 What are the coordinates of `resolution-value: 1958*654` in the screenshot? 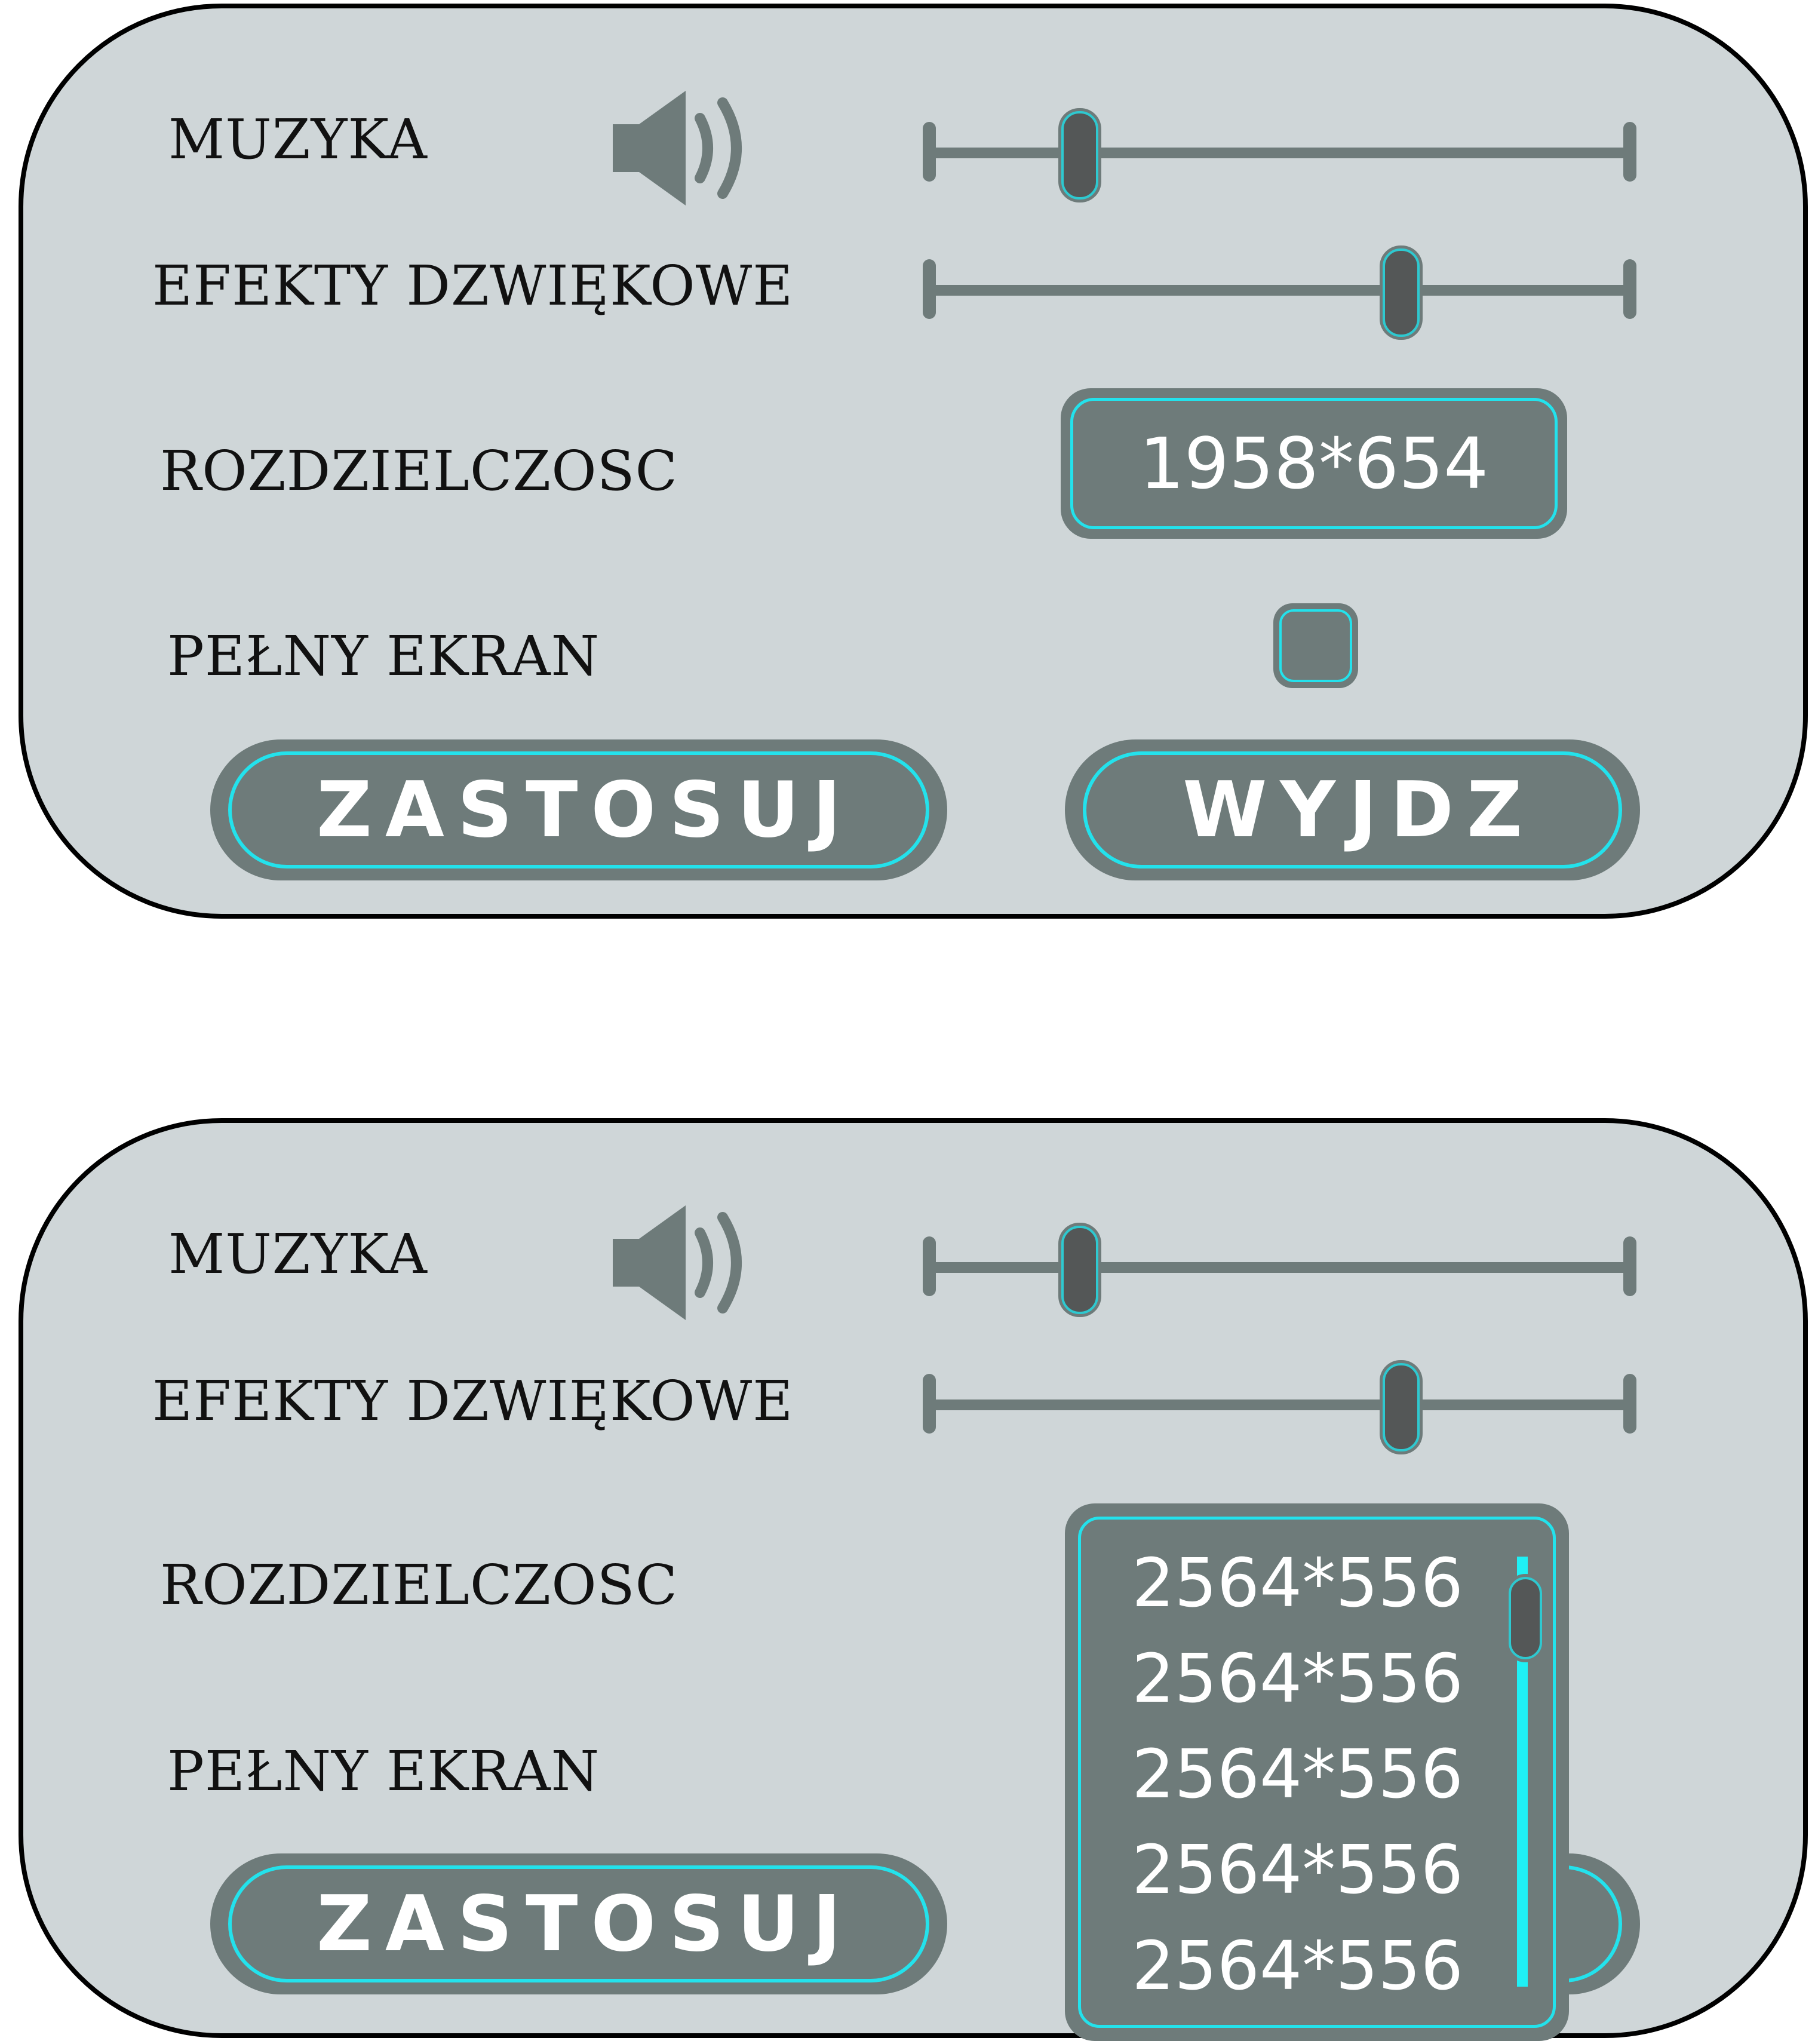 It's located at (1314, 463).